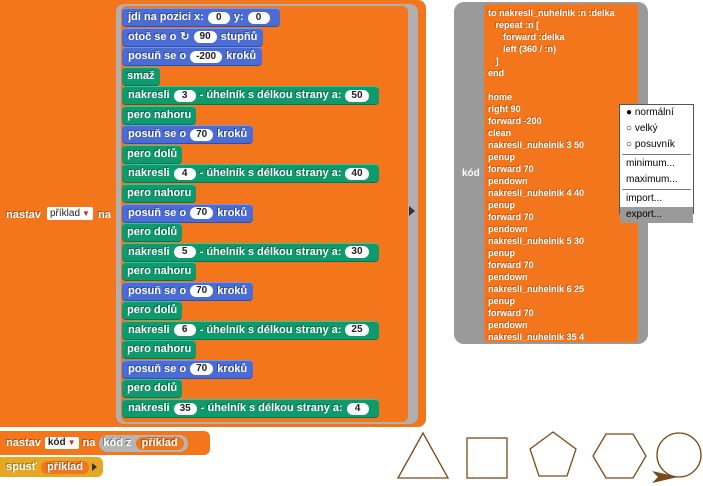 The width and height of the screenshot is (703, 486). I want to click on block-label: smaž, so click(141, 75).